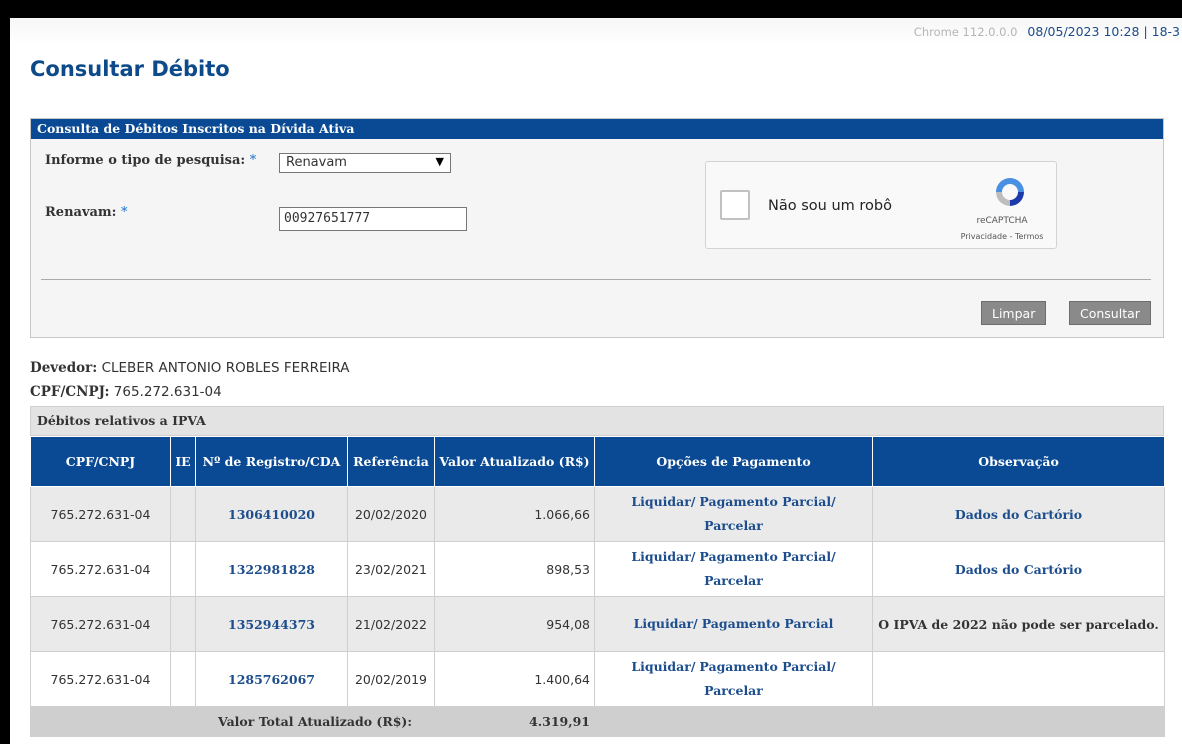 The height and width of the screenshot is (744, 1182). I want to click on col-referencia: Referência, so click(391, 461).